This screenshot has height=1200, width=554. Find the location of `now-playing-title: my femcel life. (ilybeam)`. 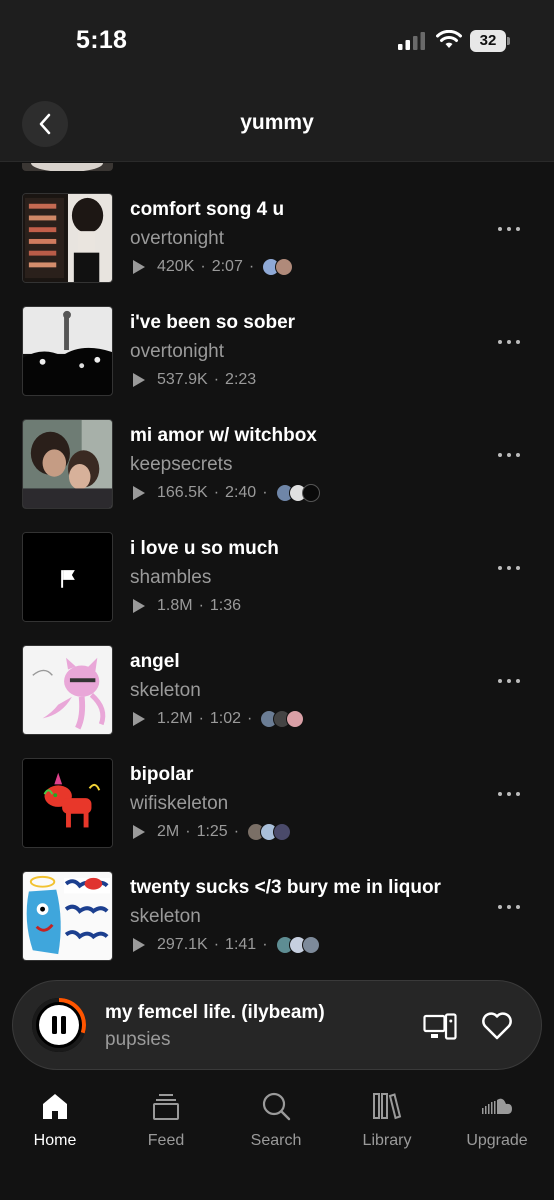

now-playing-title: my femcel life. (ilybeam) is located at coordinates (215, 1012).